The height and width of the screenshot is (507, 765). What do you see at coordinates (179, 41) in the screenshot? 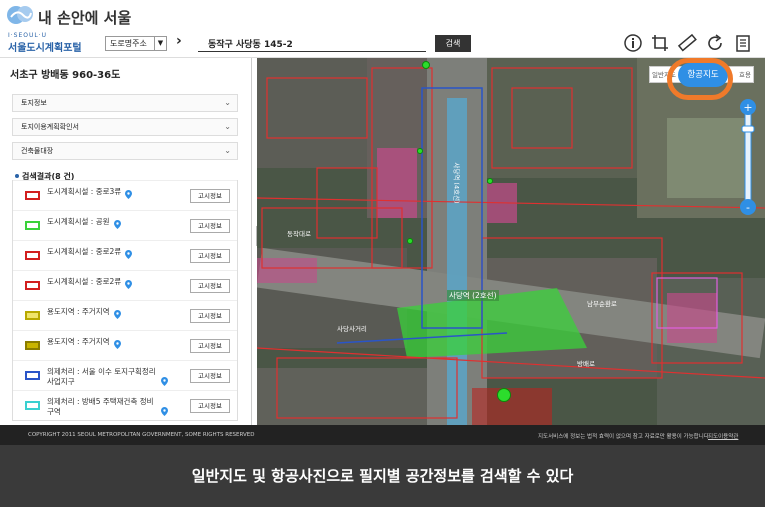
I see `chevron-right-icon: ›` at bounding box center [179, 41].